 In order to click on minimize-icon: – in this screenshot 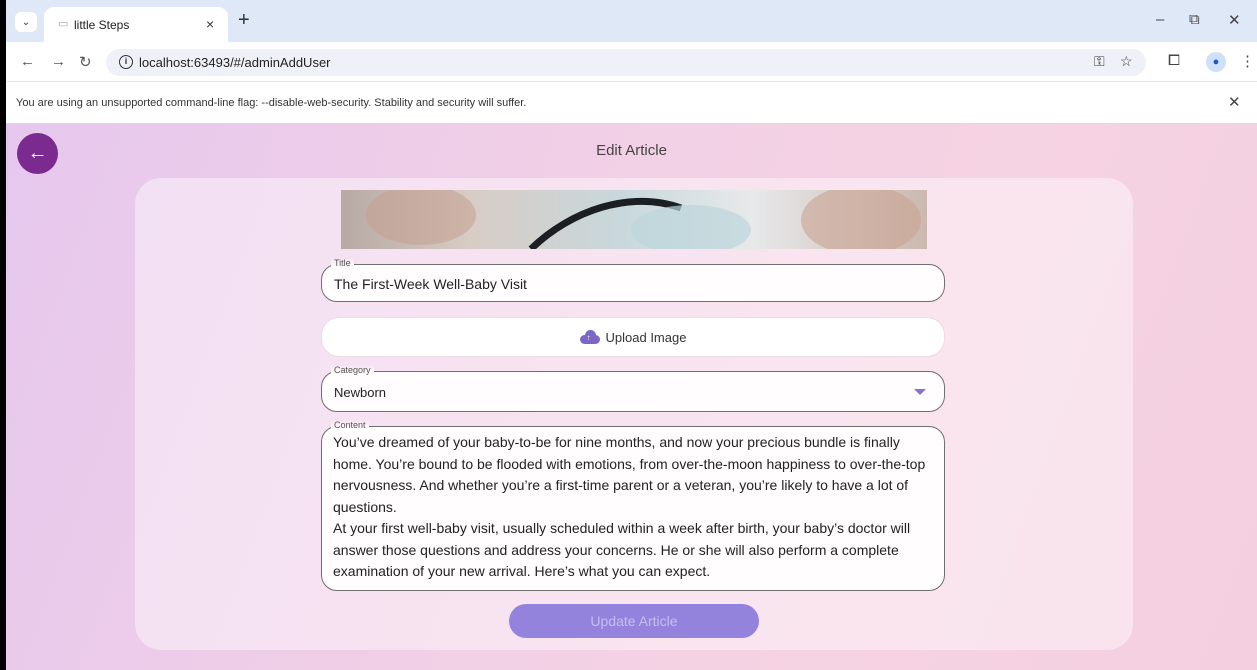, I will do `click(1160, 19)`.